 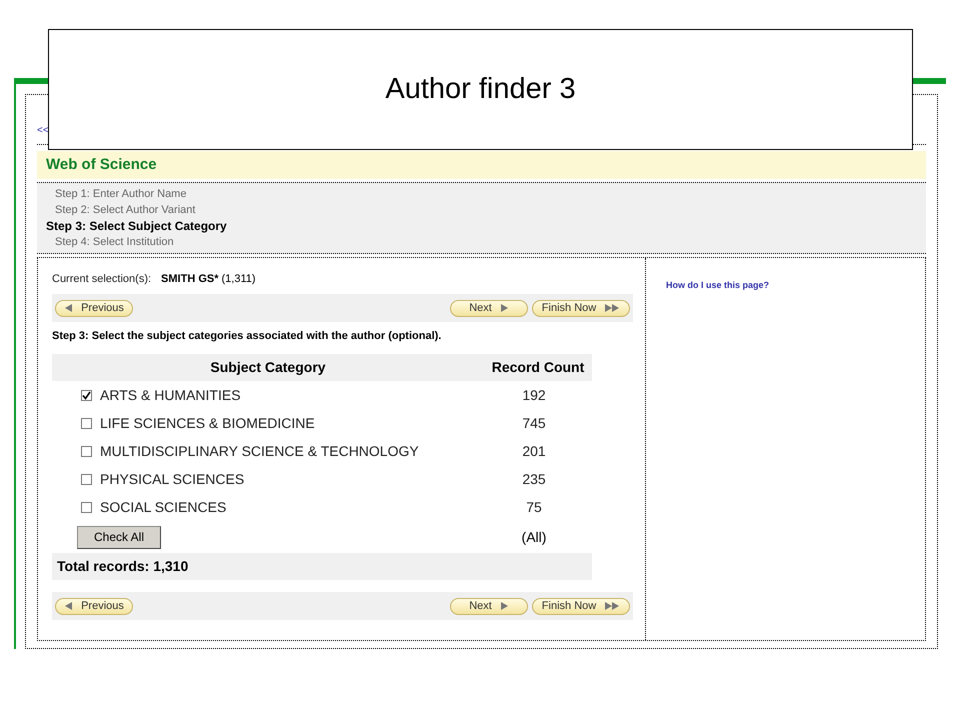 I want to click on step-item: Step 1: Enter Author Name, so click(x=121, y=194).